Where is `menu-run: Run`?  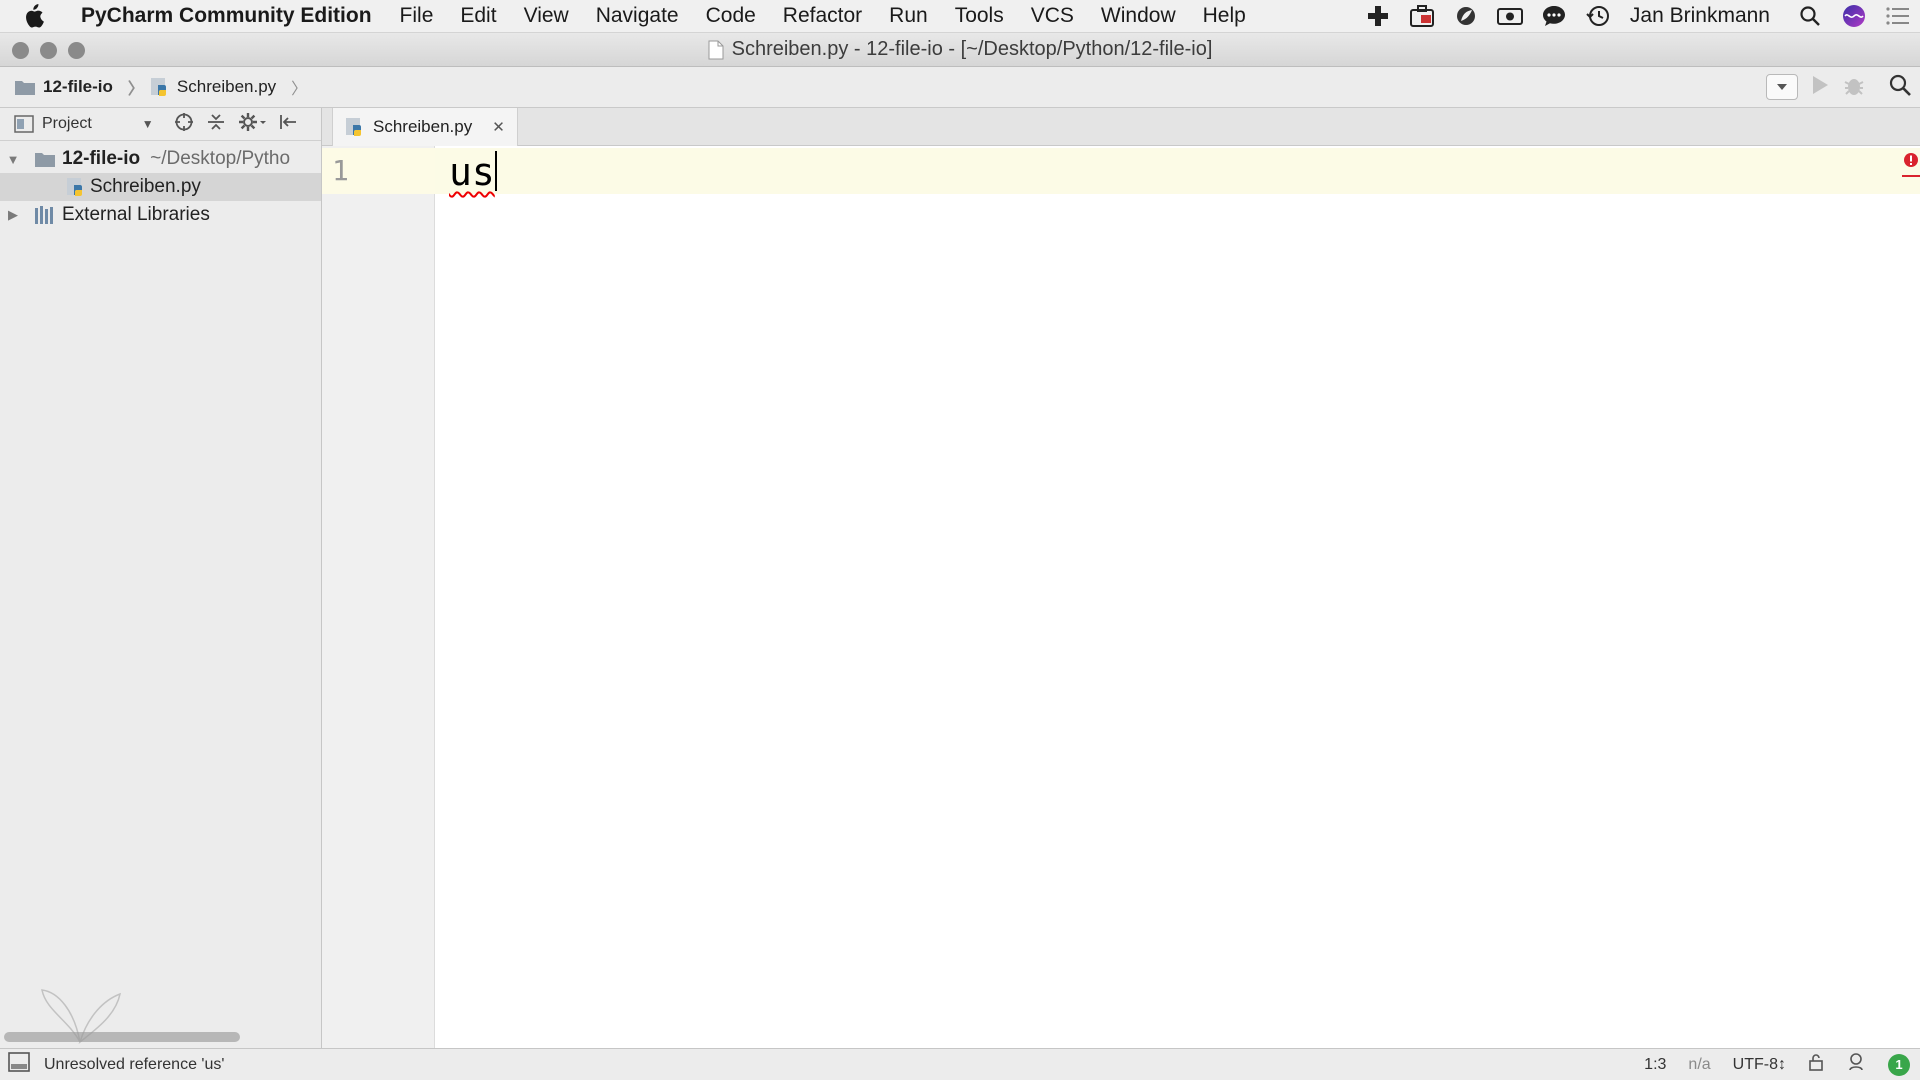
menu-run: Run is located at coordinates (908, 16).